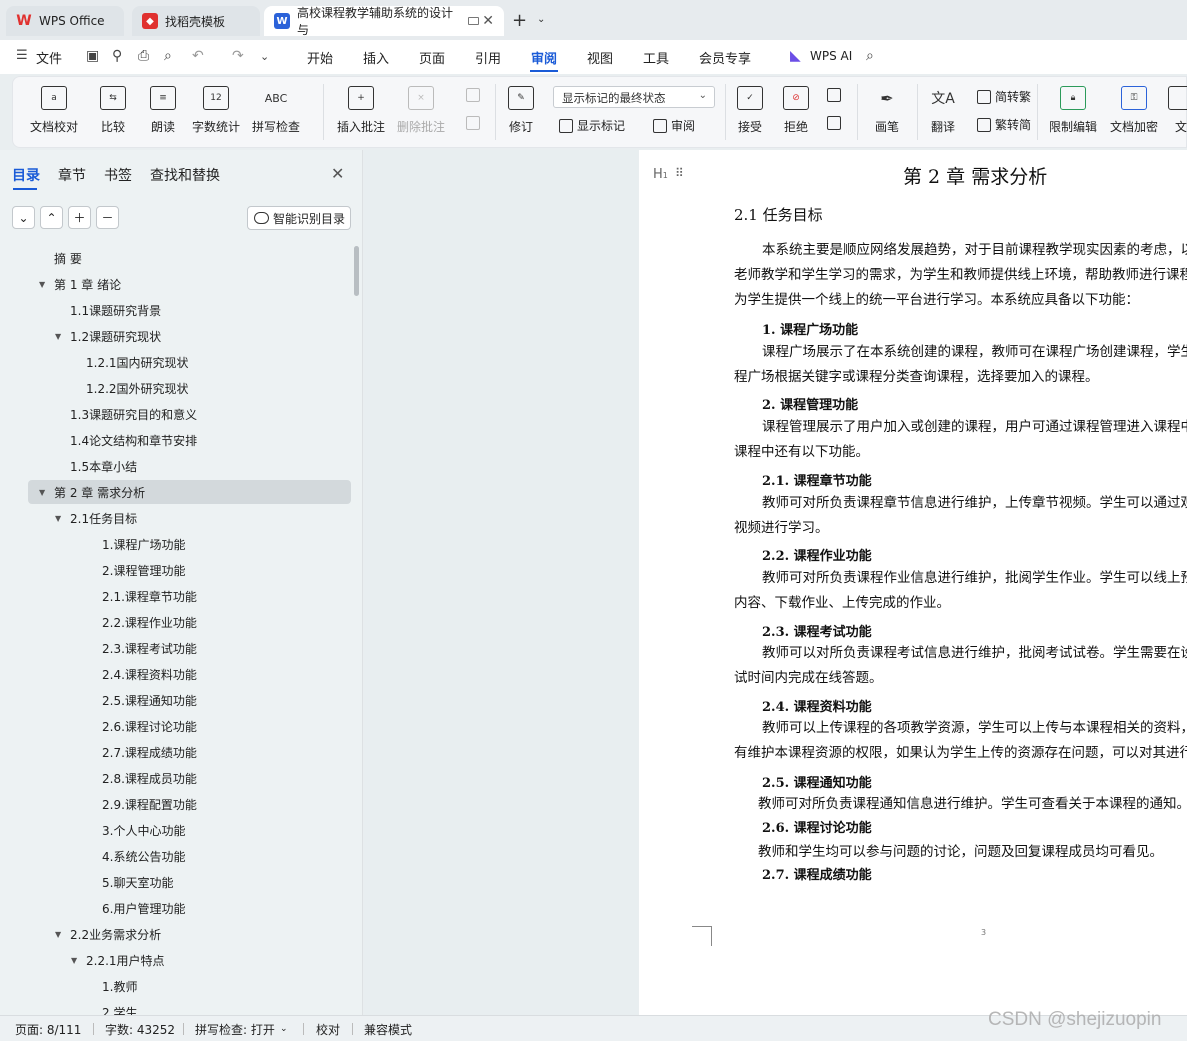 The height and width of the screenshot is (1041, 1187). I want to click on print-preview-icon: ⌕, so click(168, 56).